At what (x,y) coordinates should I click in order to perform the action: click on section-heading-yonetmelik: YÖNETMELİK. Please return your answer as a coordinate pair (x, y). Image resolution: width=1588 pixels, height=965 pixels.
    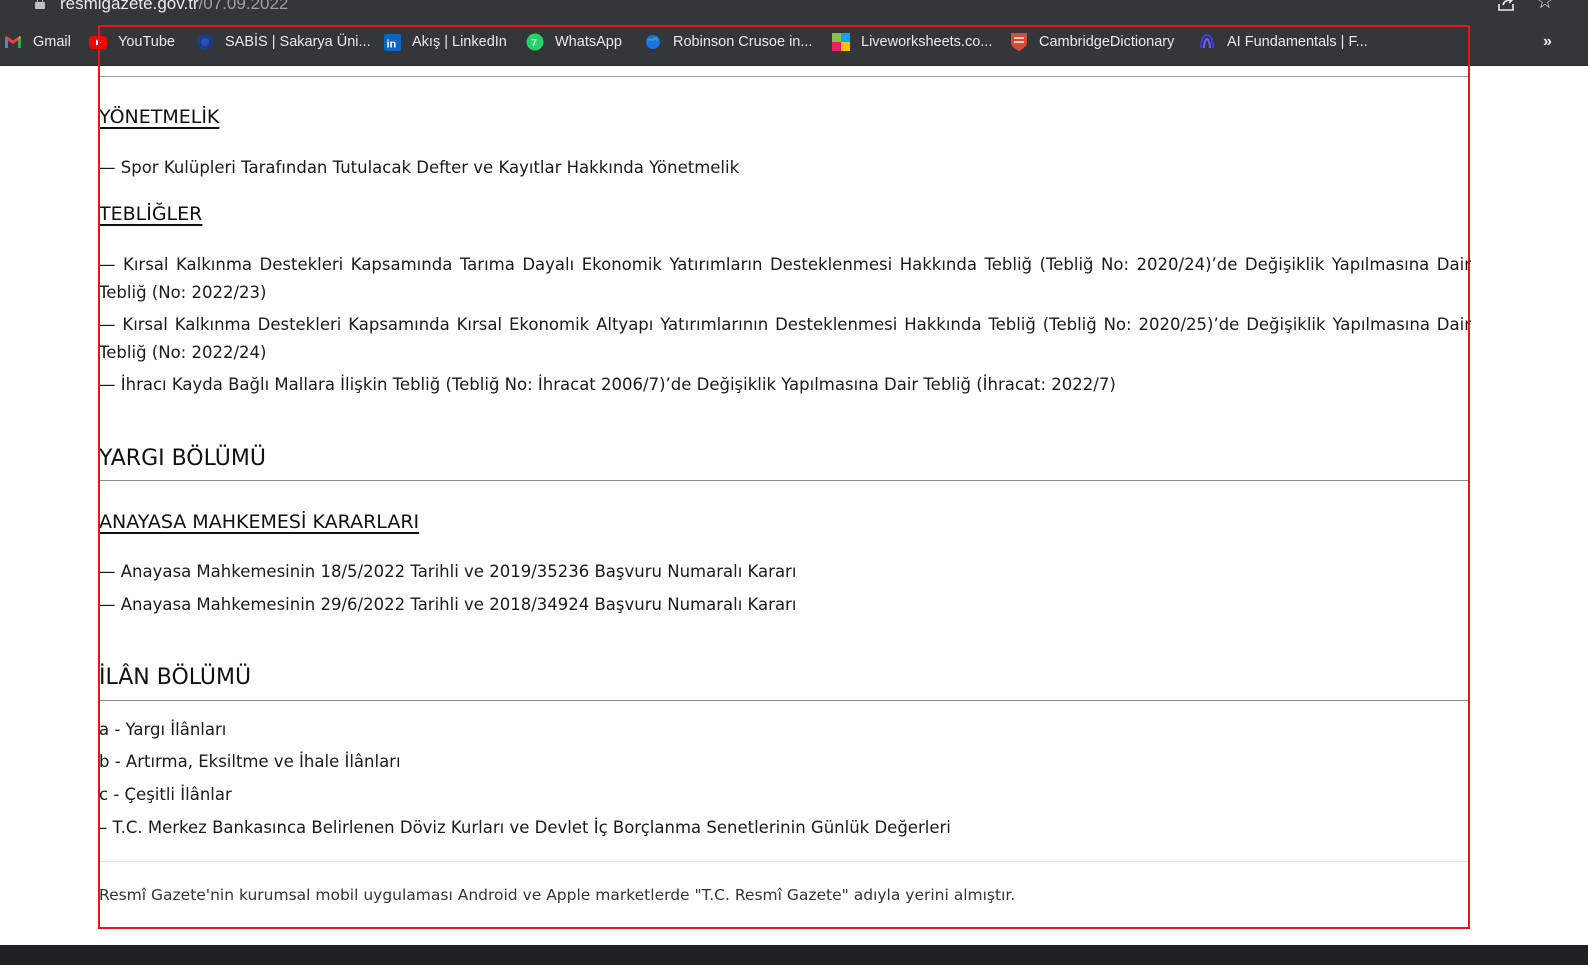
    Looking at the image, I should click on (159, 117).